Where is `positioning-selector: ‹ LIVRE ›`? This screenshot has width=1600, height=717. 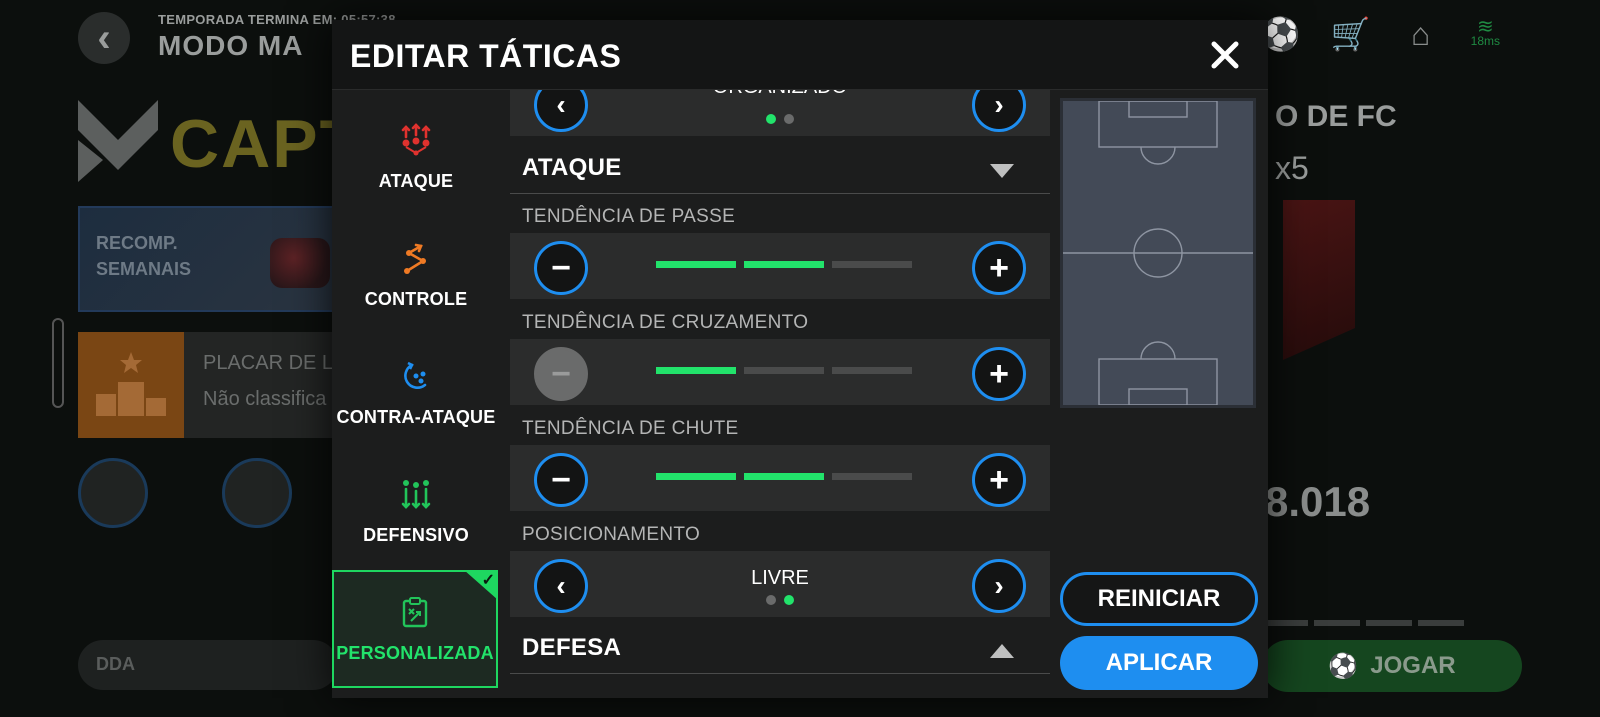 positioning-selector: ‹ LIVRE › is located at coordinates (780, 584).